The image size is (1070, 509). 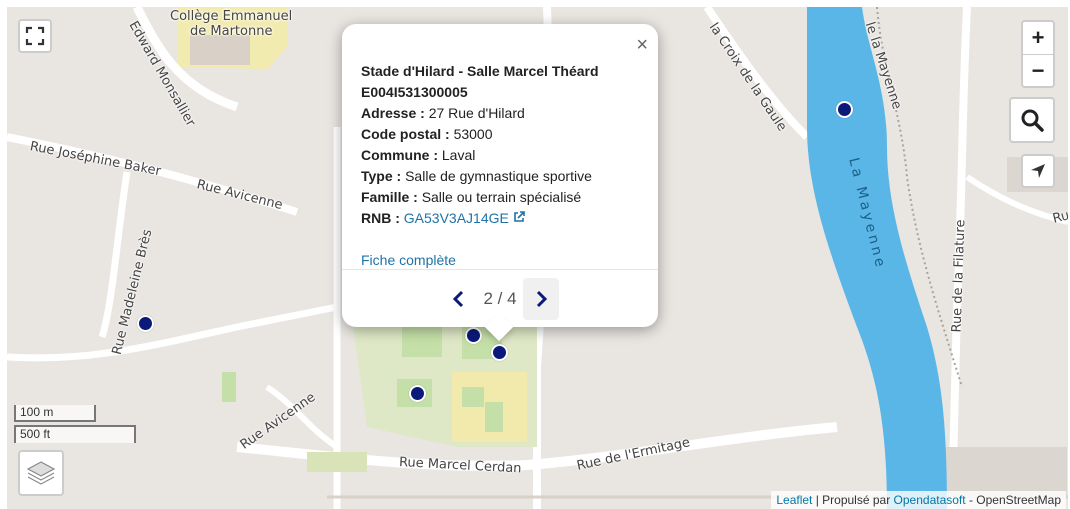 I want to click on field-famille: Famille : Salle ou terrain spécialisé, so click(x=471, y=197).